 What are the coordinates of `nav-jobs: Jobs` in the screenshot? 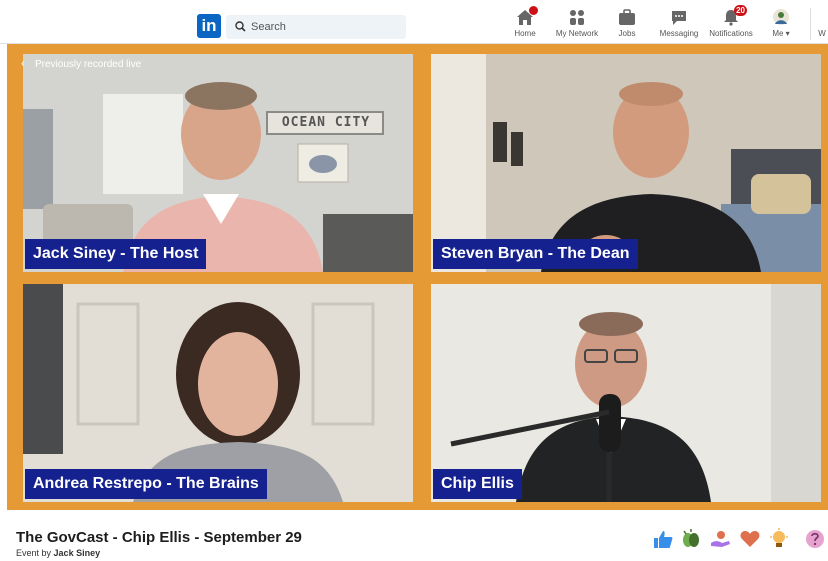 It's located at (627, 26).